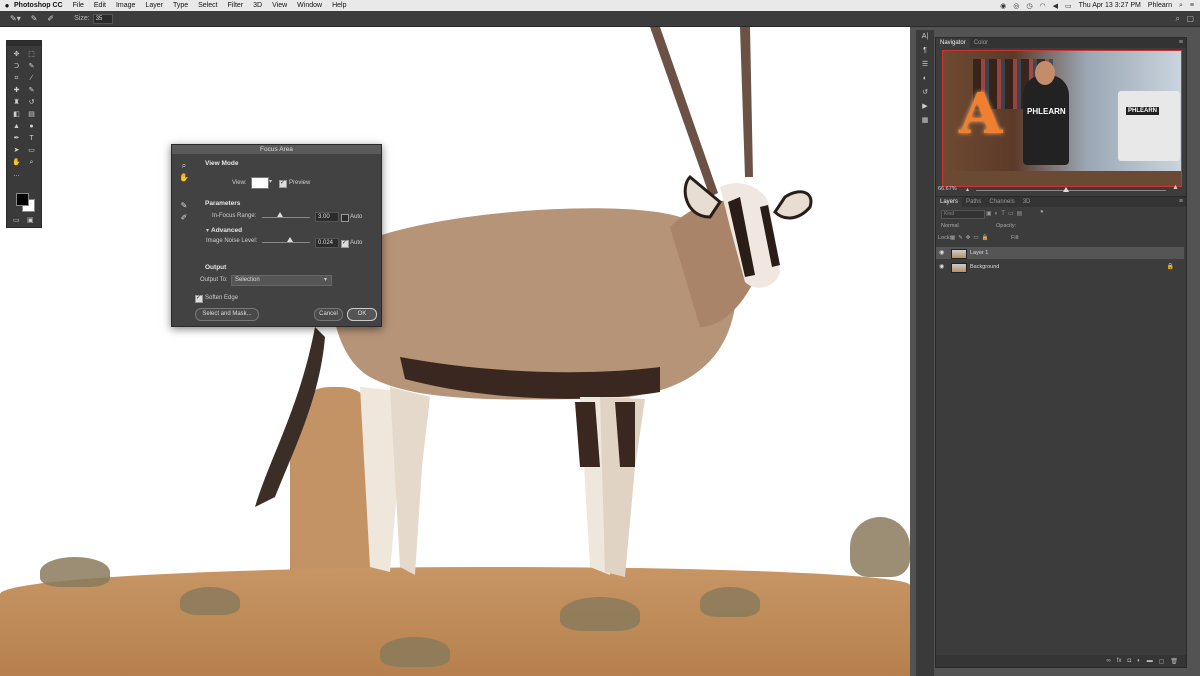 The image size is (1200, 676). Describe the element at coordinates (1068, 6) in the screenshot. I see `battery-icon: ▭` at that location.